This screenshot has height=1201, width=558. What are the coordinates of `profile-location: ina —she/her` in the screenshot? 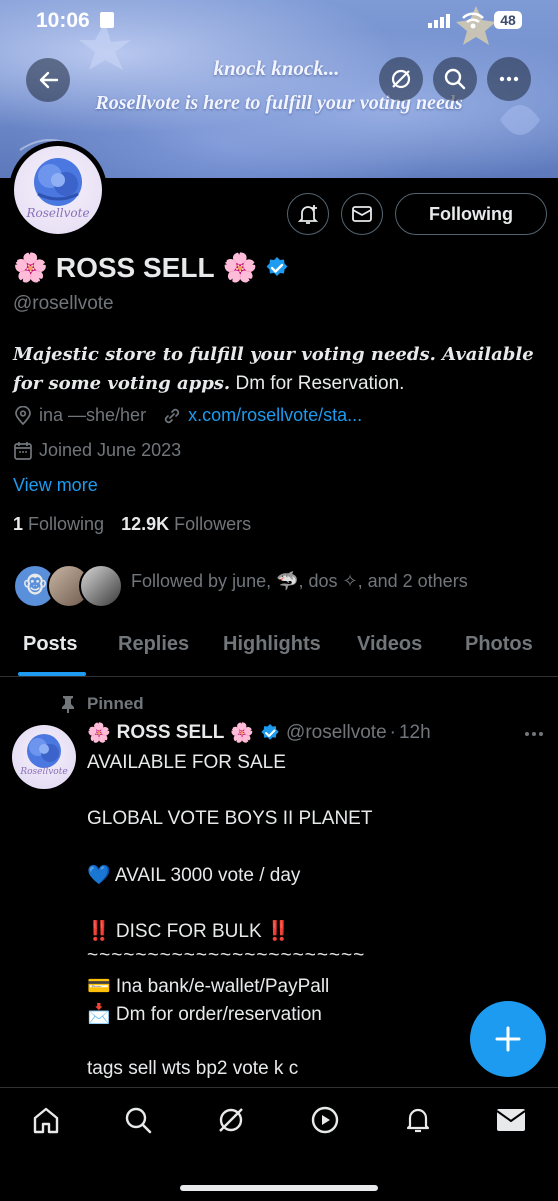 It's located at (93, 415).